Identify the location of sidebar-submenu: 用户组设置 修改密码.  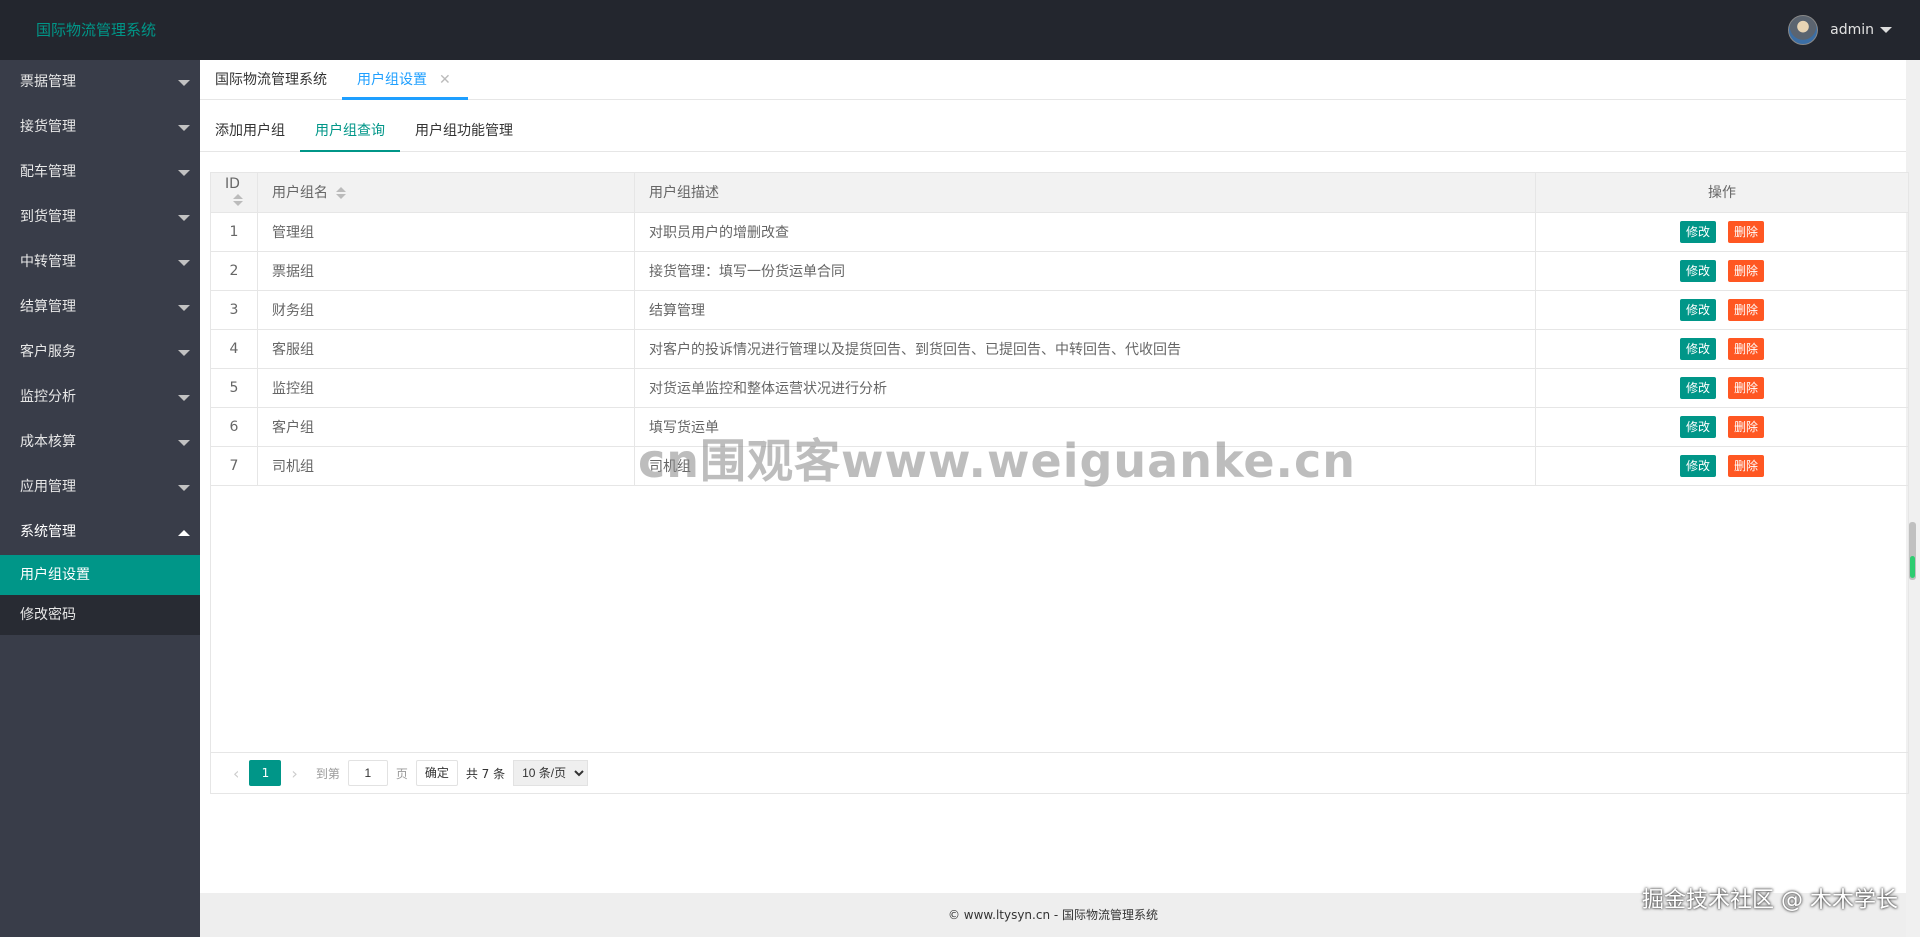
(100, 595).